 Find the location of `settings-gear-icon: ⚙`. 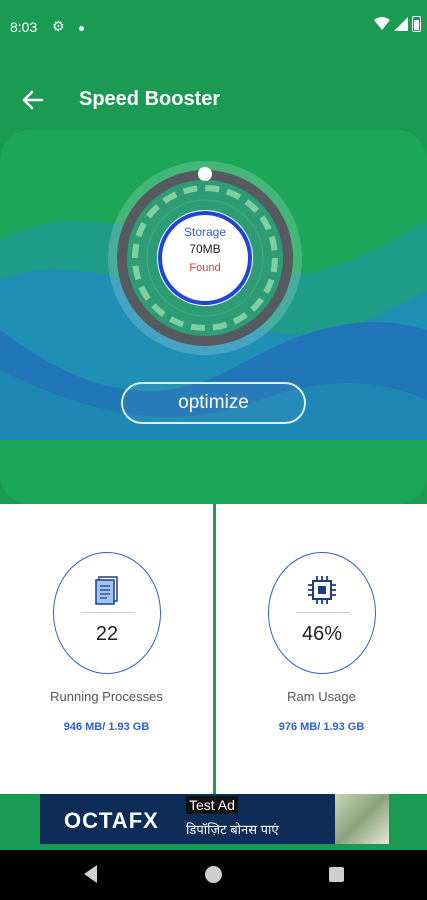

settings-gear-icon: ⚙ is located at coordinates (58, 26).